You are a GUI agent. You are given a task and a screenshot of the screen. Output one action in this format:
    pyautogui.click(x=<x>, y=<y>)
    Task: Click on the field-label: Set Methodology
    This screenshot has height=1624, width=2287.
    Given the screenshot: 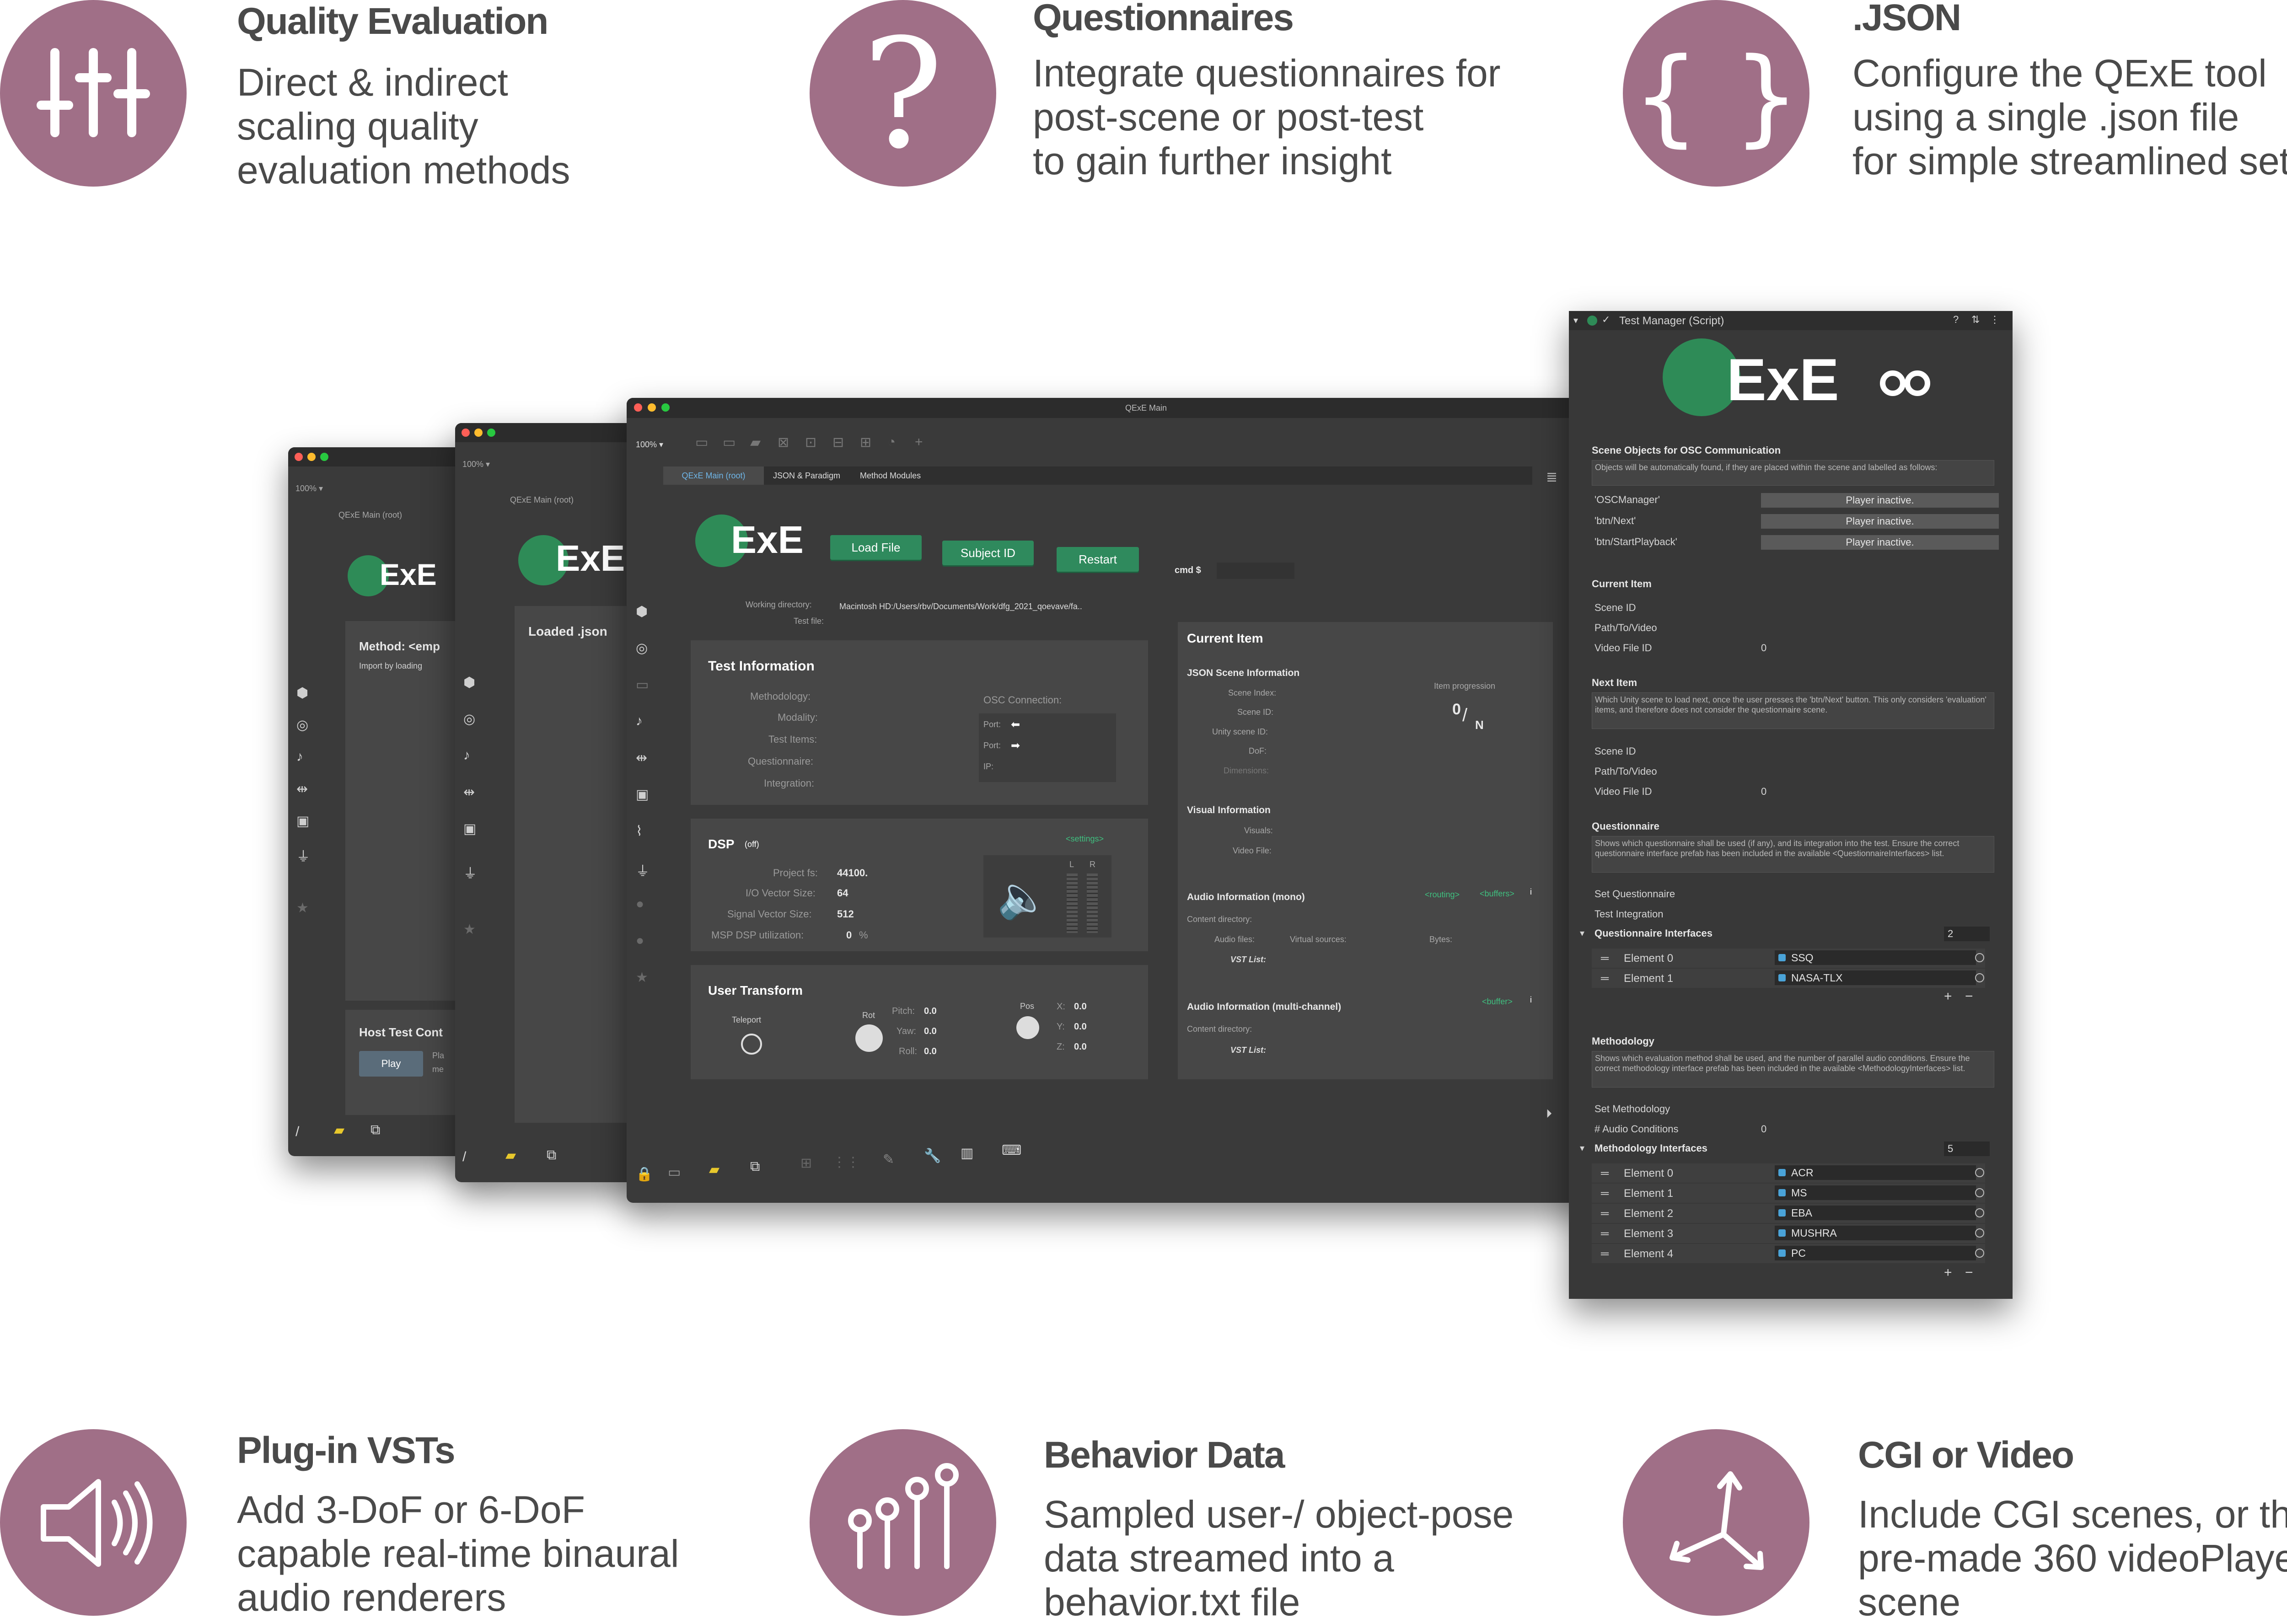 What is the action you would take?
    pyautogui.click(x=1632, y=1109)
    